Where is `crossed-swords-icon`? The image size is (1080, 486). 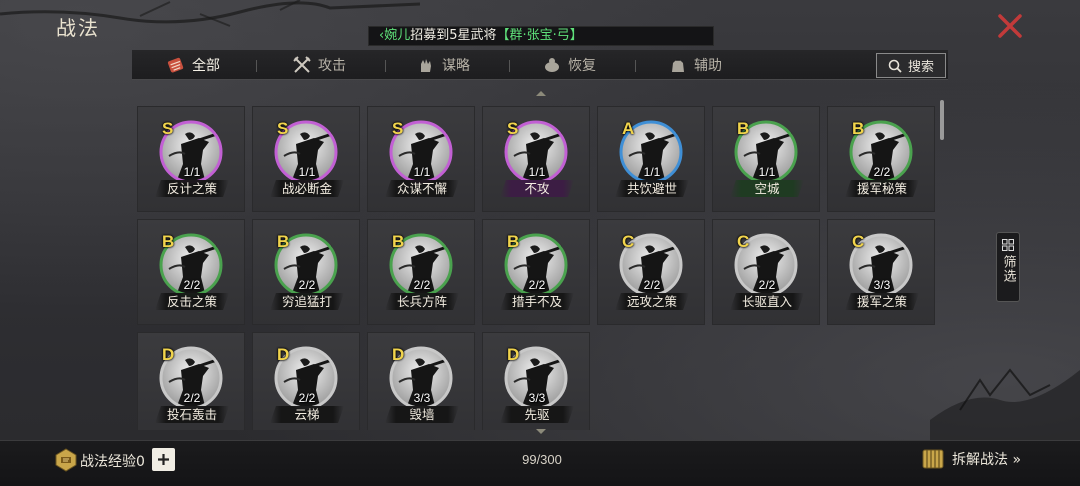 crossed-swords-icon is located at coordinates (302, 64).